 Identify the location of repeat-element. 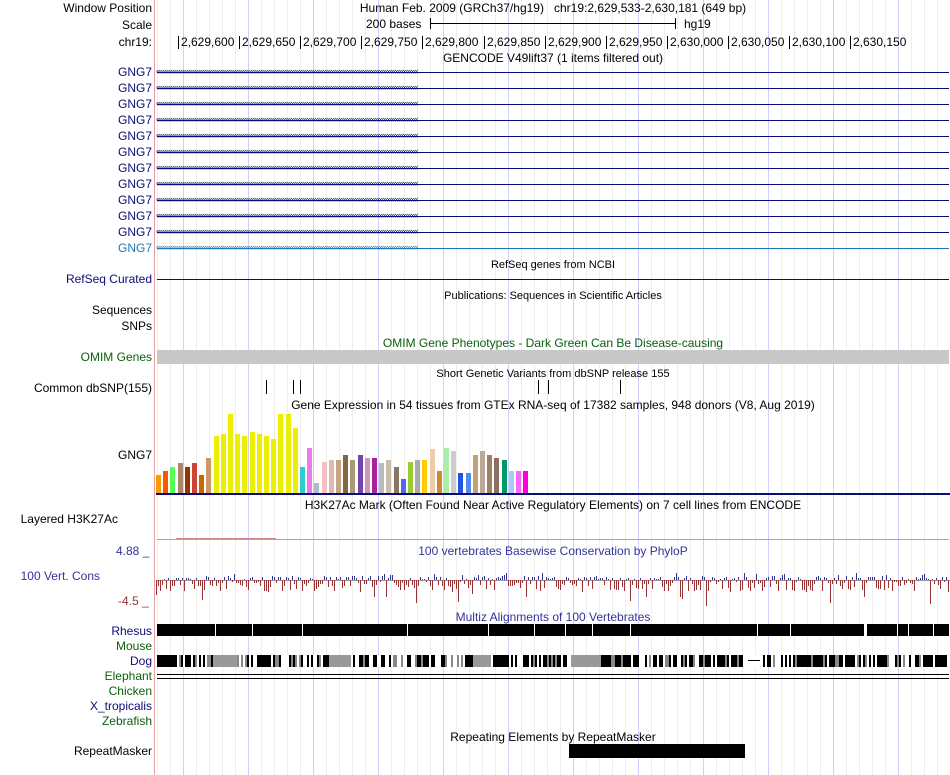
(657, 751).